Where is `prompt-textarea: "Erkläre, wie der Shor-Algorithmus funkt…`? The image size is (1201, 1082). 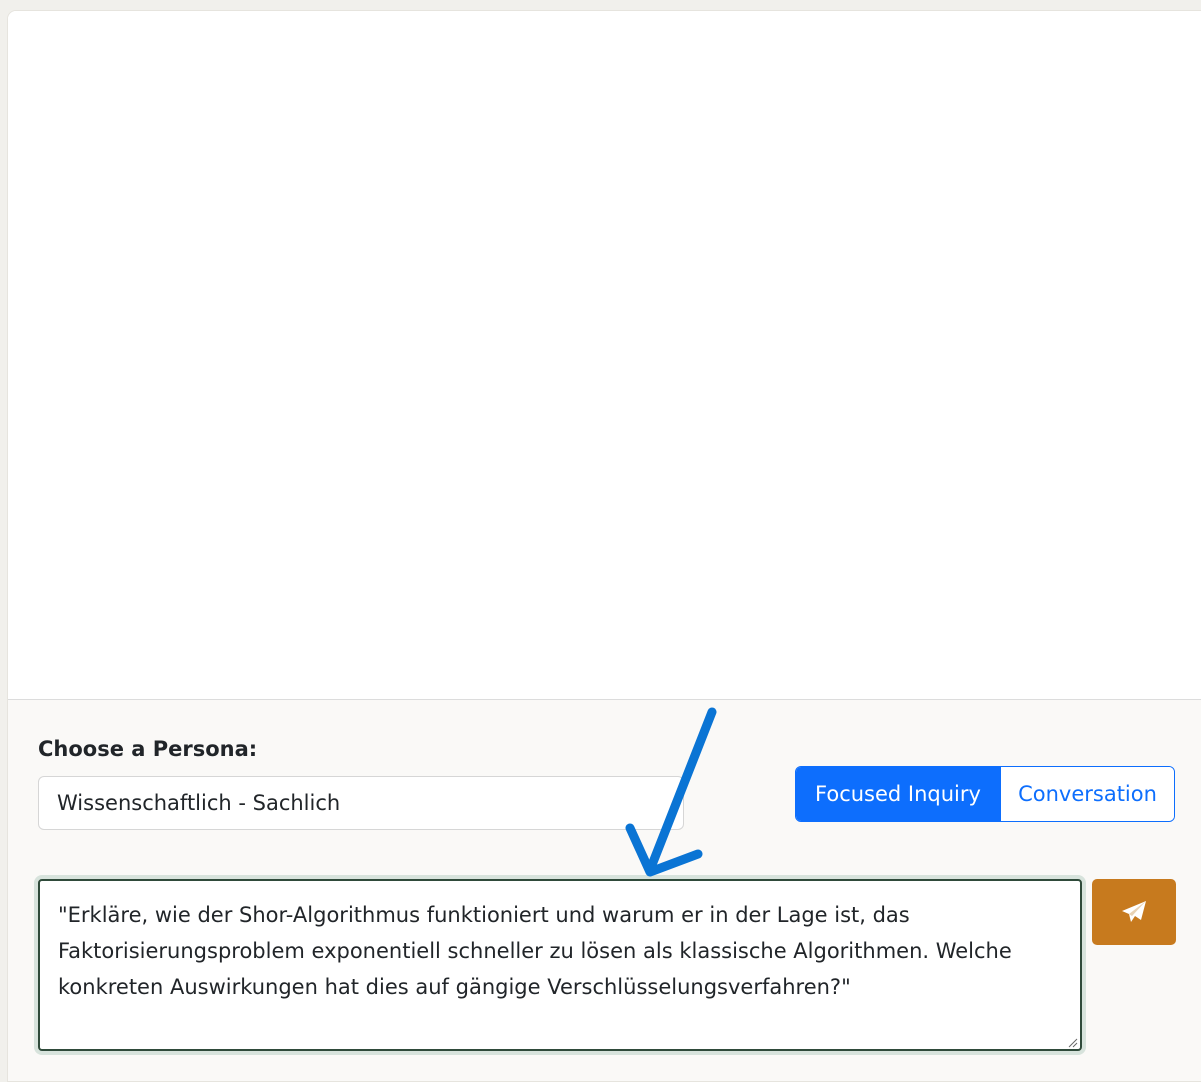 prompt-textarea: "Erkläre, wie der Shor-Algorithmus funkt… is located at coordinates (560, 965).